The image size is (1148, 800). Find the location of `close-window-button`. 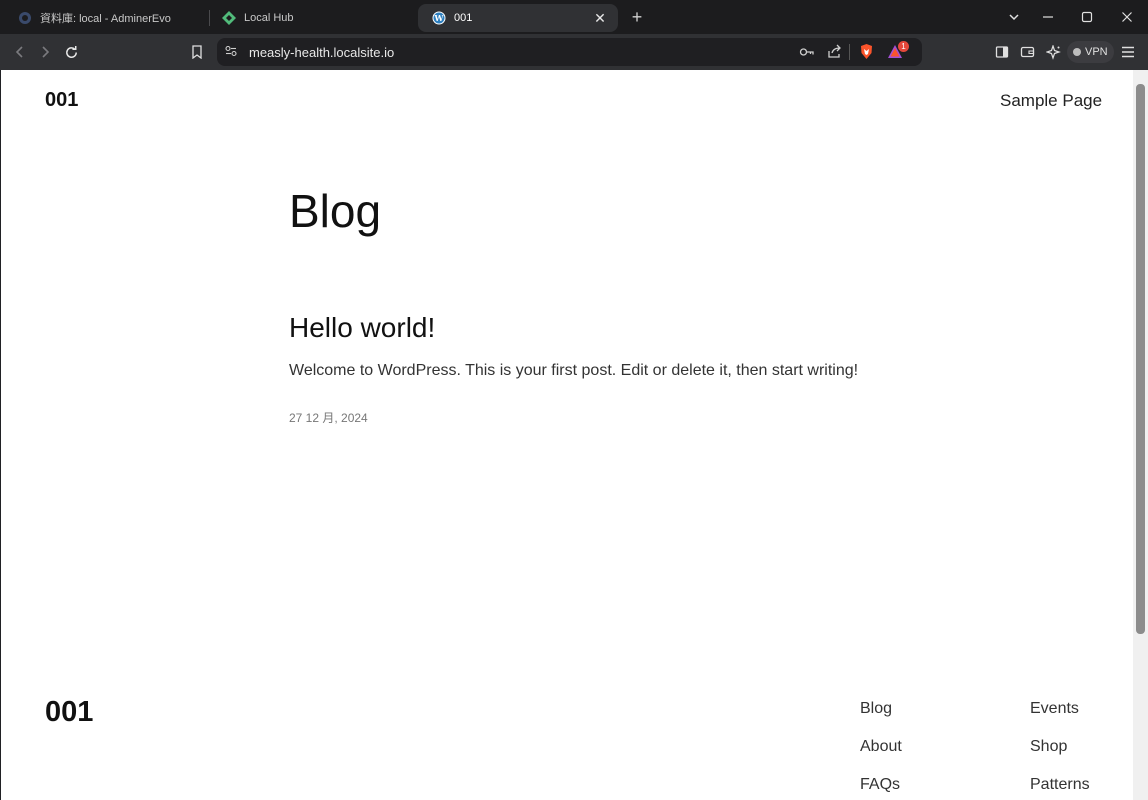

close-window-button is located at coordinates (1127, 17).